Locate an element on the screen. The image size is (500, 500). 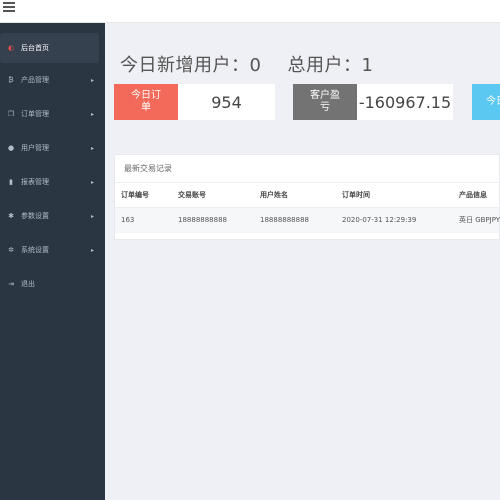
sidebar-item-label: 用户管理 is located at coordinates (35, 148).